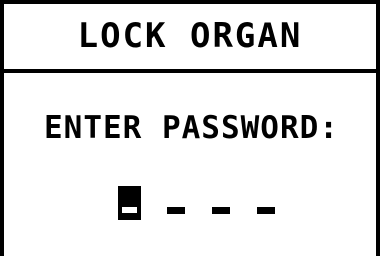 This screenshot has width=384, height=256. What do you see at coordinates (129, 203) in the screenshot?
I see `password-digit-1-cursor` at bounding box center [129, 203].